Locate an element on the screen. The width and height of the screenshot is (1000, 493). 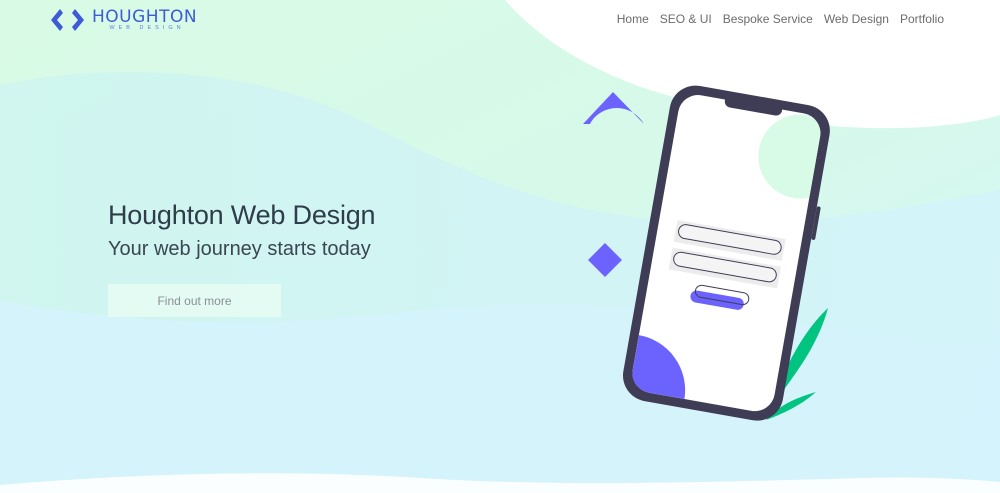
accent-shape-top is located at coordinates (613, 108).